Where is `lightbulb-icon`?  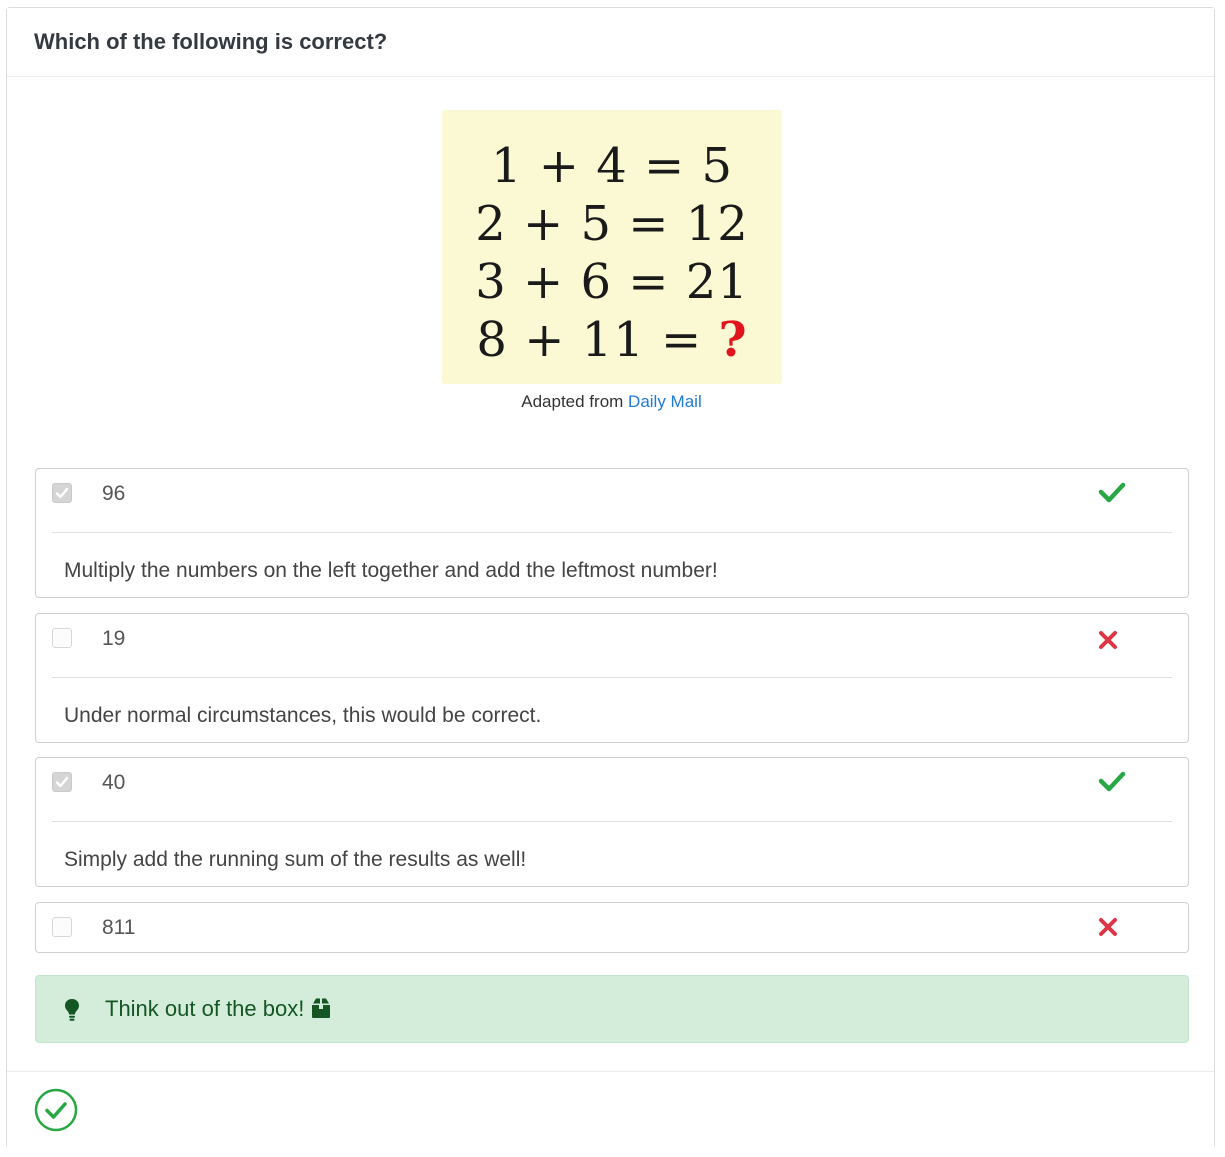 lightbulb-icon is located at coordinates (72, 1013).